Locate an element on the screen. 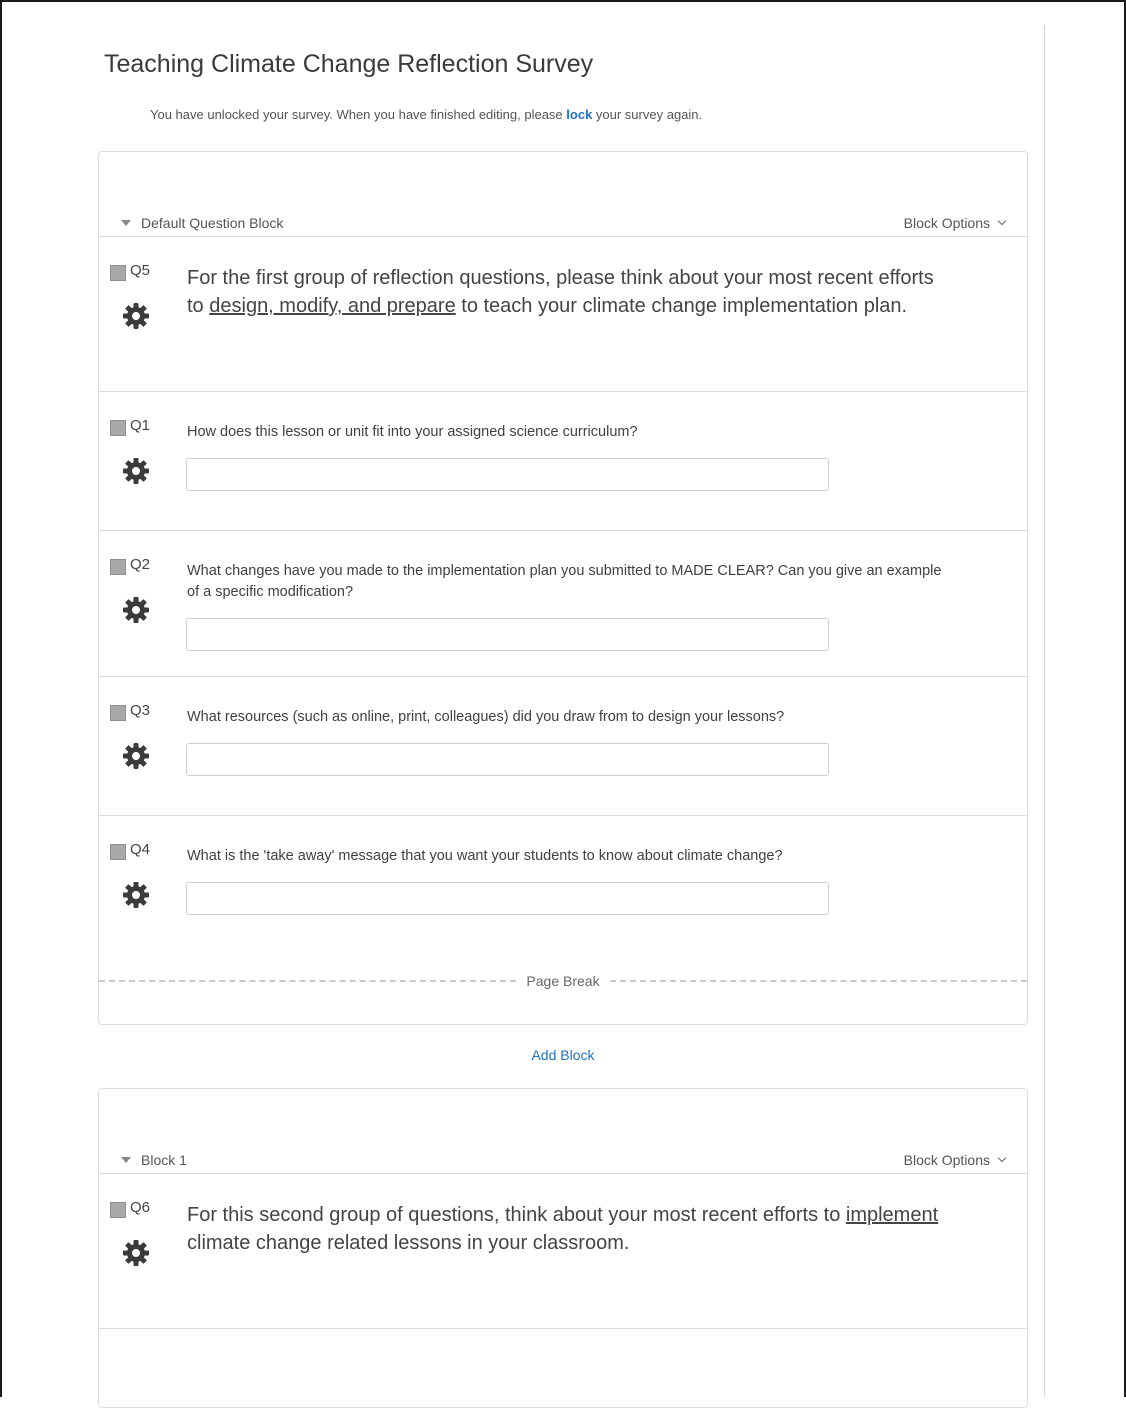 The image size is (1126, 1408). page-break: Page Break is located at coordinates (563, 981).